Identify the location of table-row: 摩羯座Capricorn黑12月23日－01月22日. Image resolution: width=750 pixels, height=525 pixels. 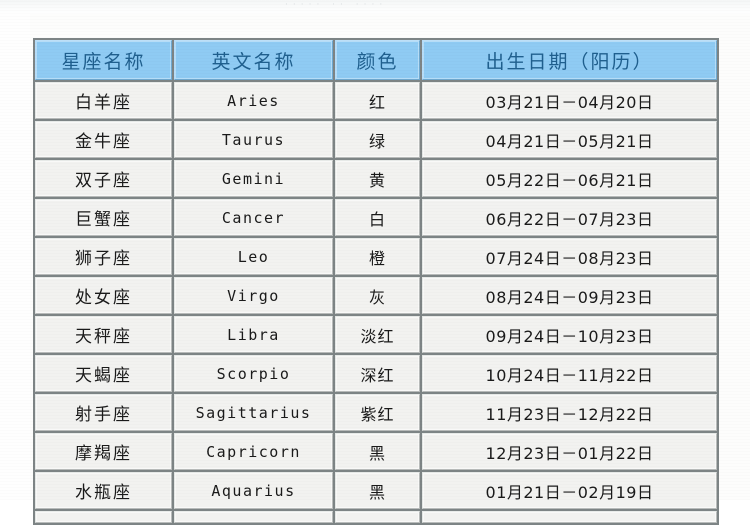
(376, 451).